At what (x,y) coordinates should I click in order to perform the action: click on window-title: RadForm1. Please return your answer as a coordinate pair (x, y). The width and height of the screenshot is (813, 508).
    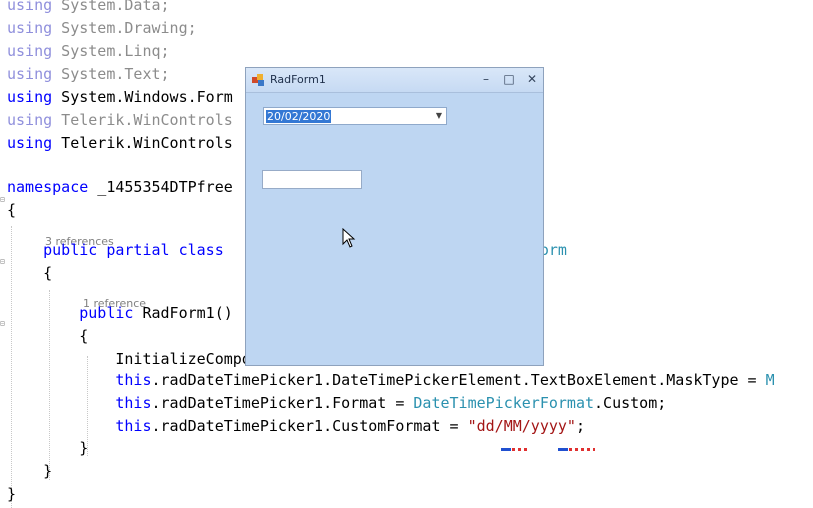
    Looking at the image, I should click on (298, 79).